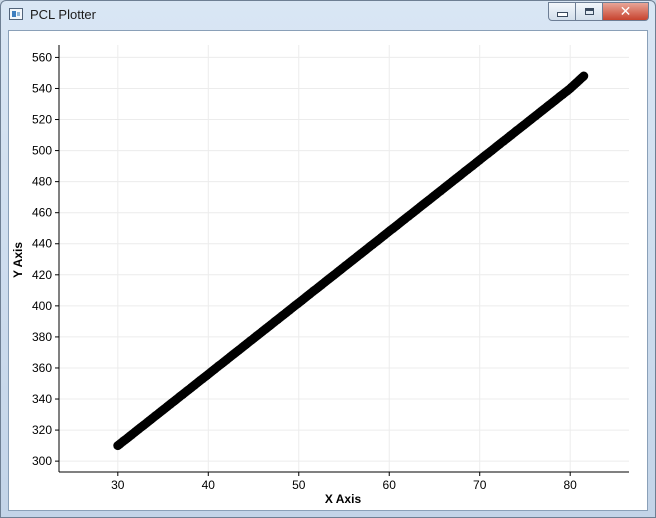 The image size is (656, 518). Describe the element at coordinates (42, 461) in the screenshot. I see `y-tick-label: 300` at that location.